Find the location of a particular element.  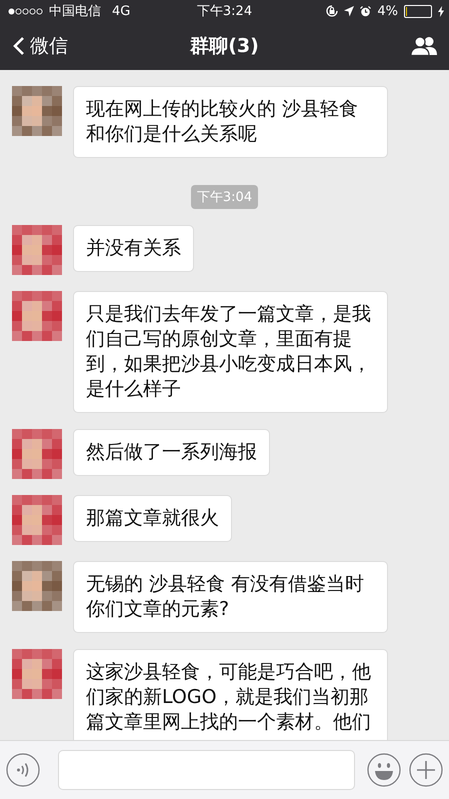

chat-title: 群聊(3) is located at coordinates (224, 46).